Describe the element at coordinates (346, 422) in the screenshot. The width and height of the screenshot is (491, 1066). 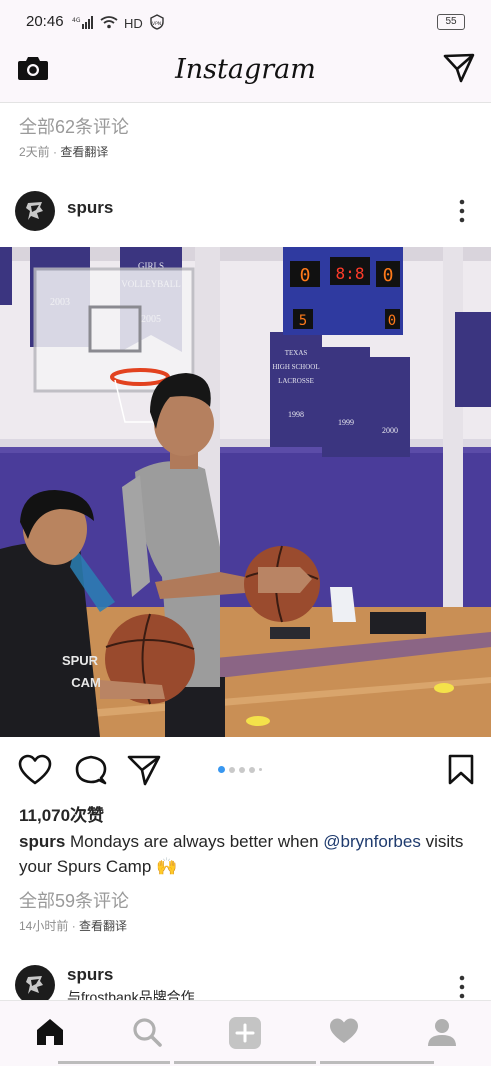
I see `svg-text: 1999` at that location.